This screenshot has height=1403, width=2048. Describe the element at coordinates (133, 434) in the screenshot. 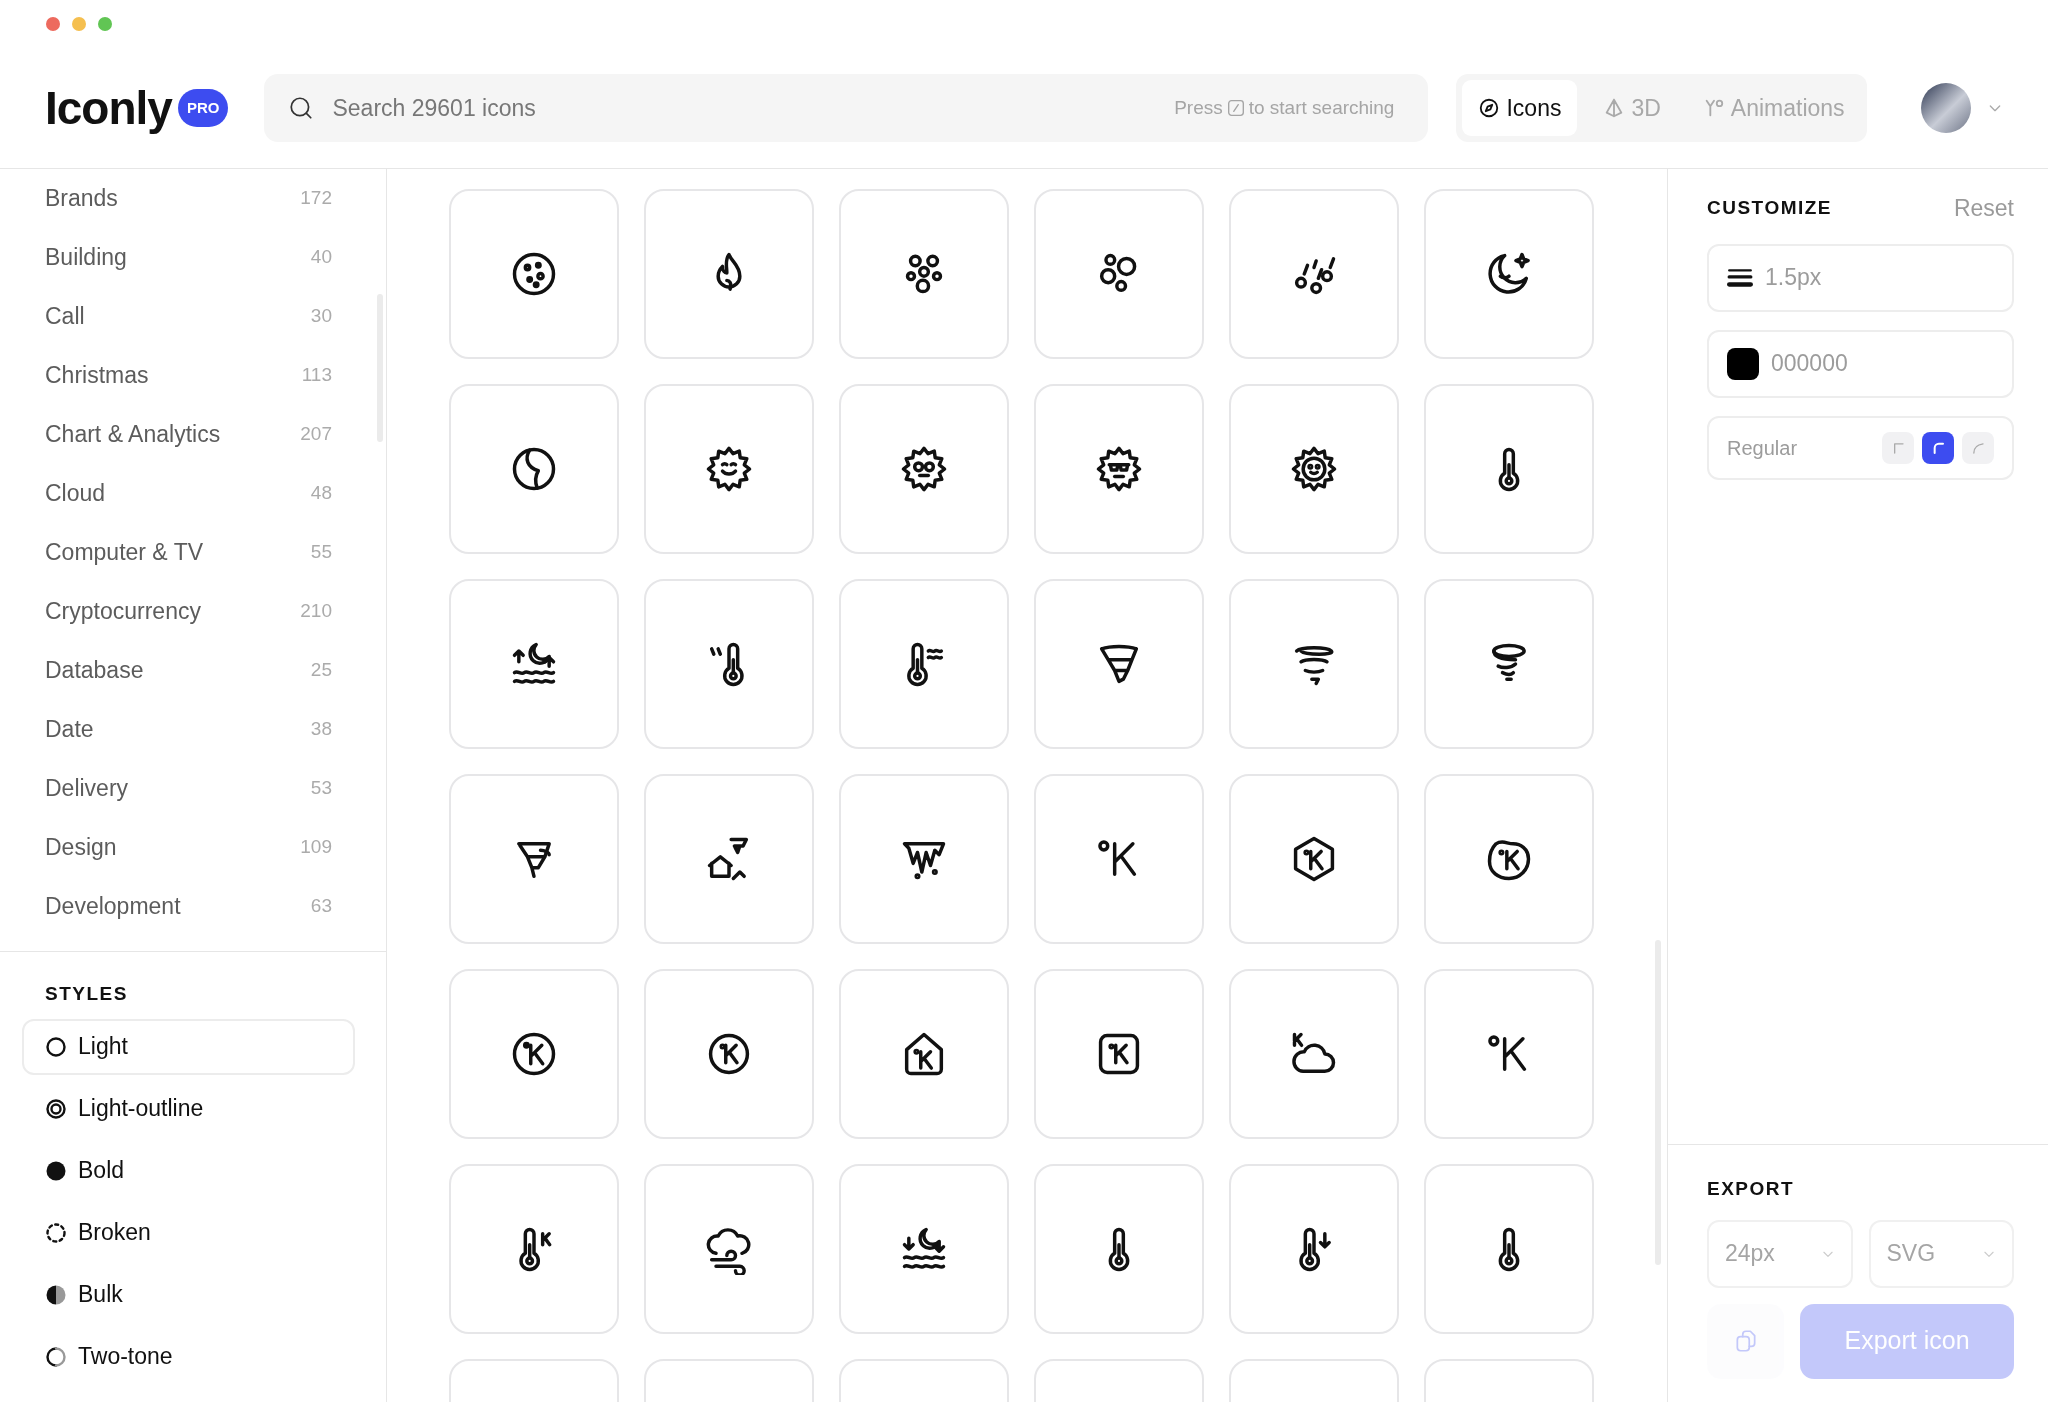

I see `category-label: Chart & Analytics` at that location.